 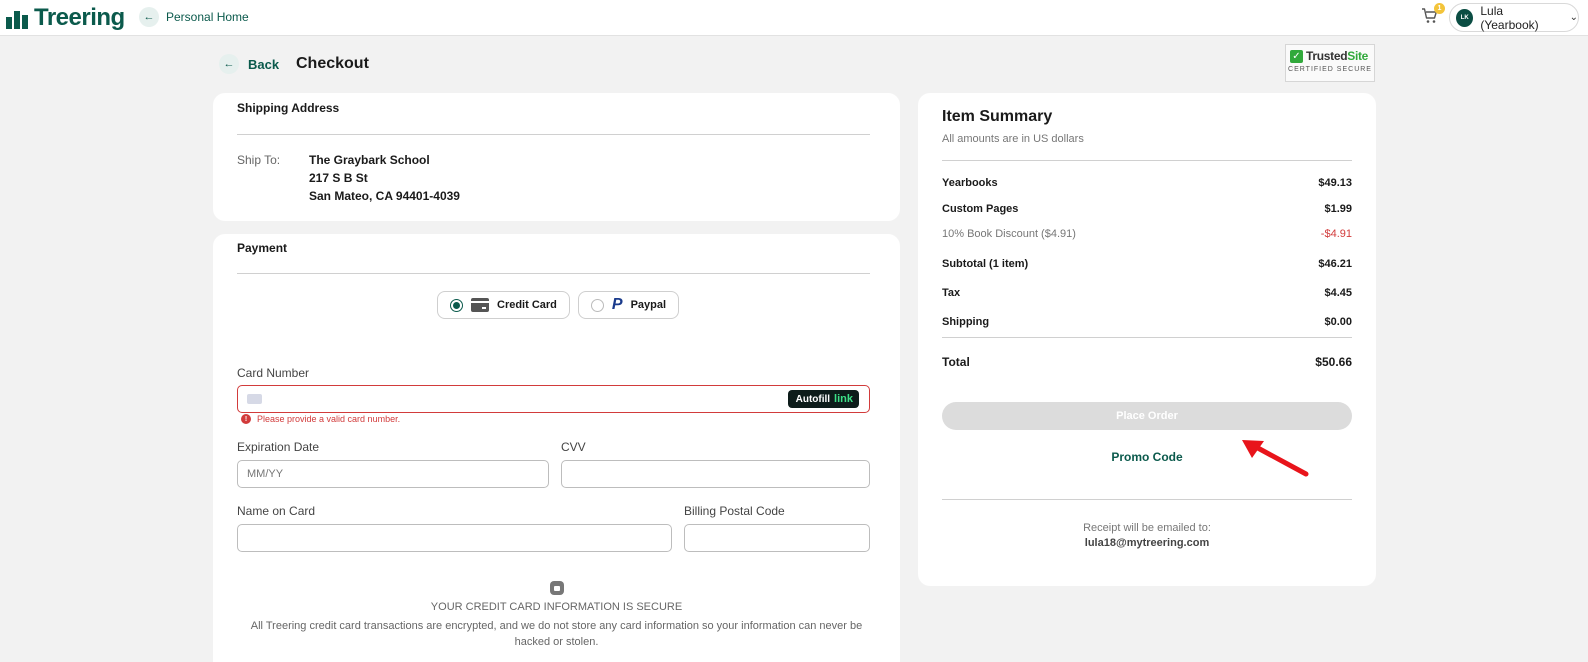 What do you see at coordinates (454, 538) in the screenshot?
I see `name-on-card-input` at bounding box center [454, 538].